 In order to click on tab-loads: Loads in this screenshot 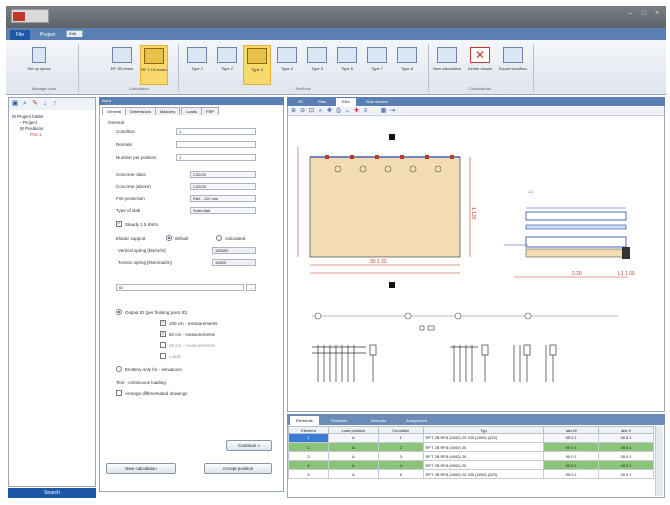, I will do `click(191, 111)`.